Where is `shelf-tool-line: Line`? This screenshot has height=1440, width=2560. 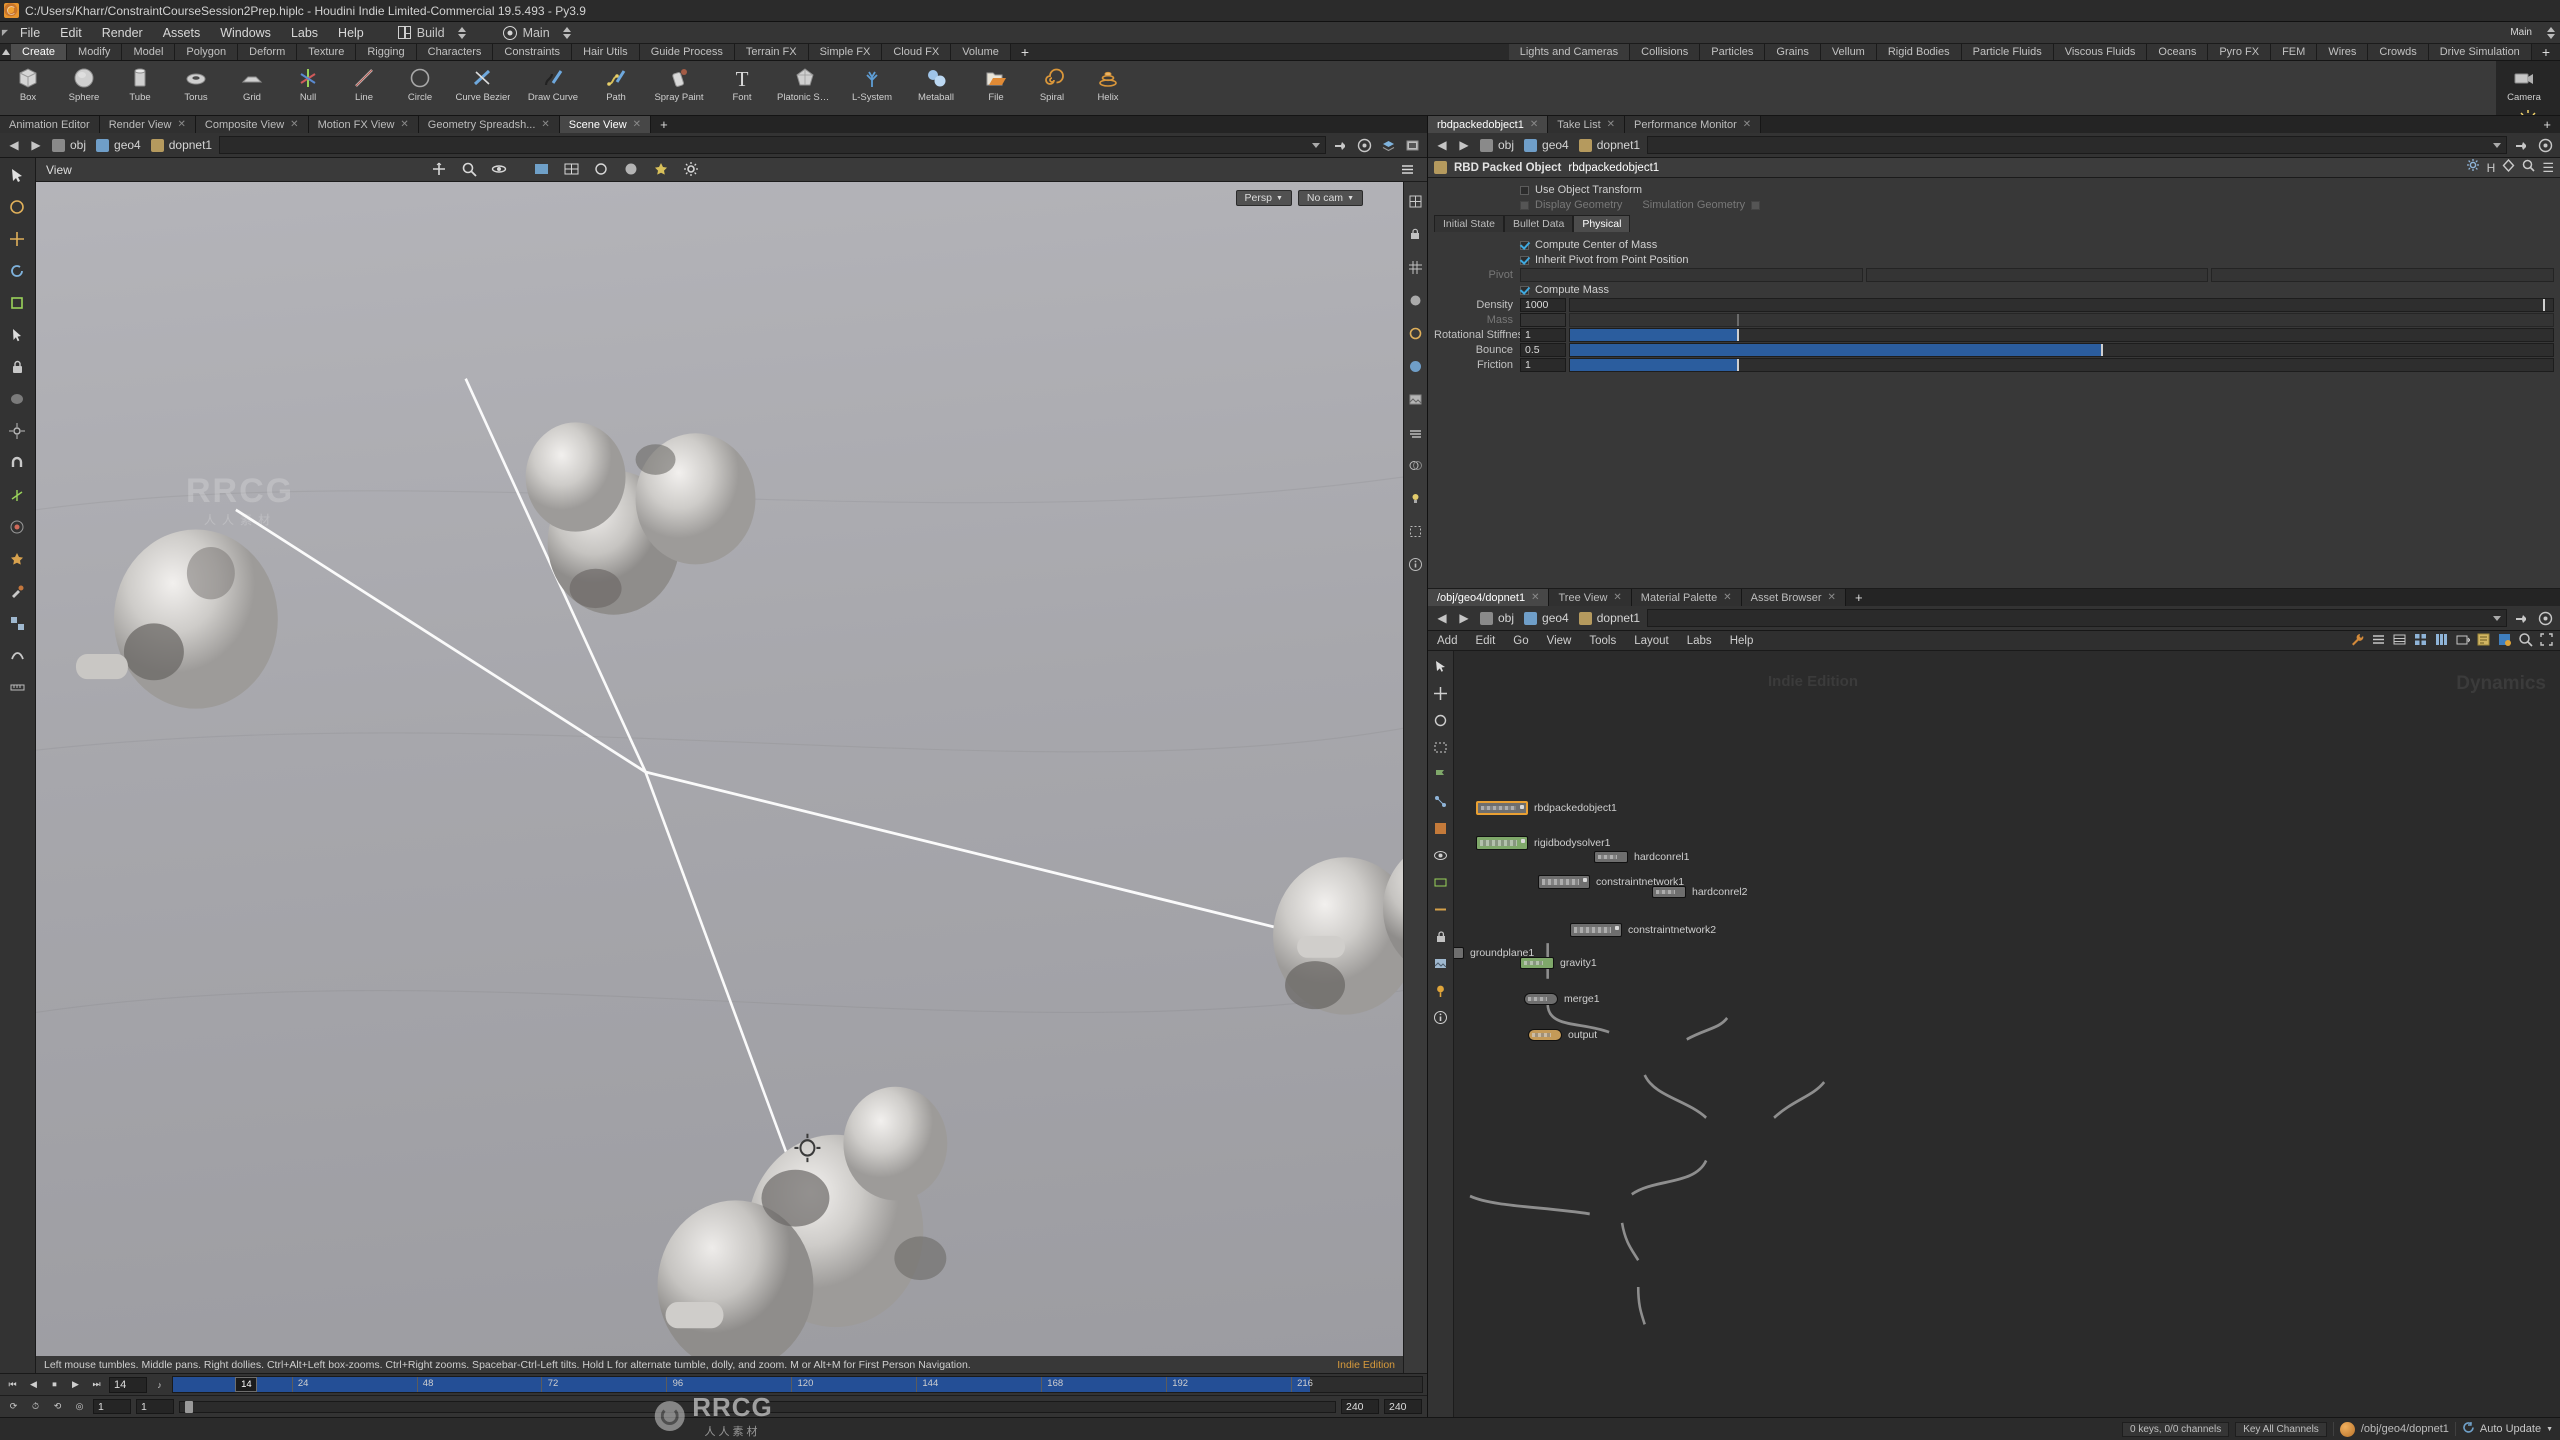 shelf-tool-line: Line is located at coordinates (364, 82).